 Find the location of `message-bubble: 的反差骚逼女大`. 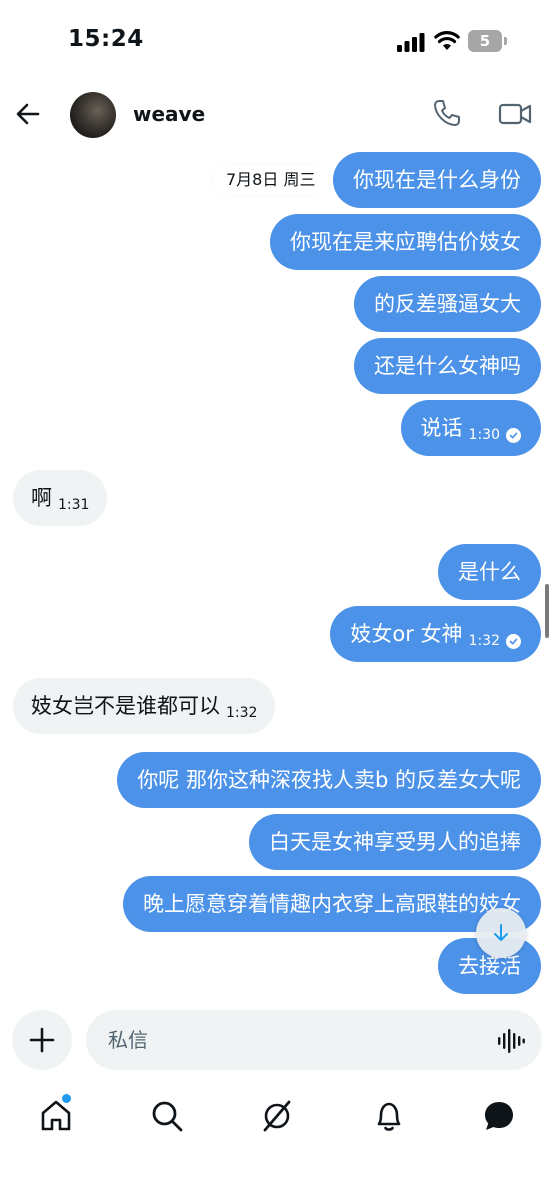

message-bubble: 的反差骚逼女大 is located at coordinates (447, 304).